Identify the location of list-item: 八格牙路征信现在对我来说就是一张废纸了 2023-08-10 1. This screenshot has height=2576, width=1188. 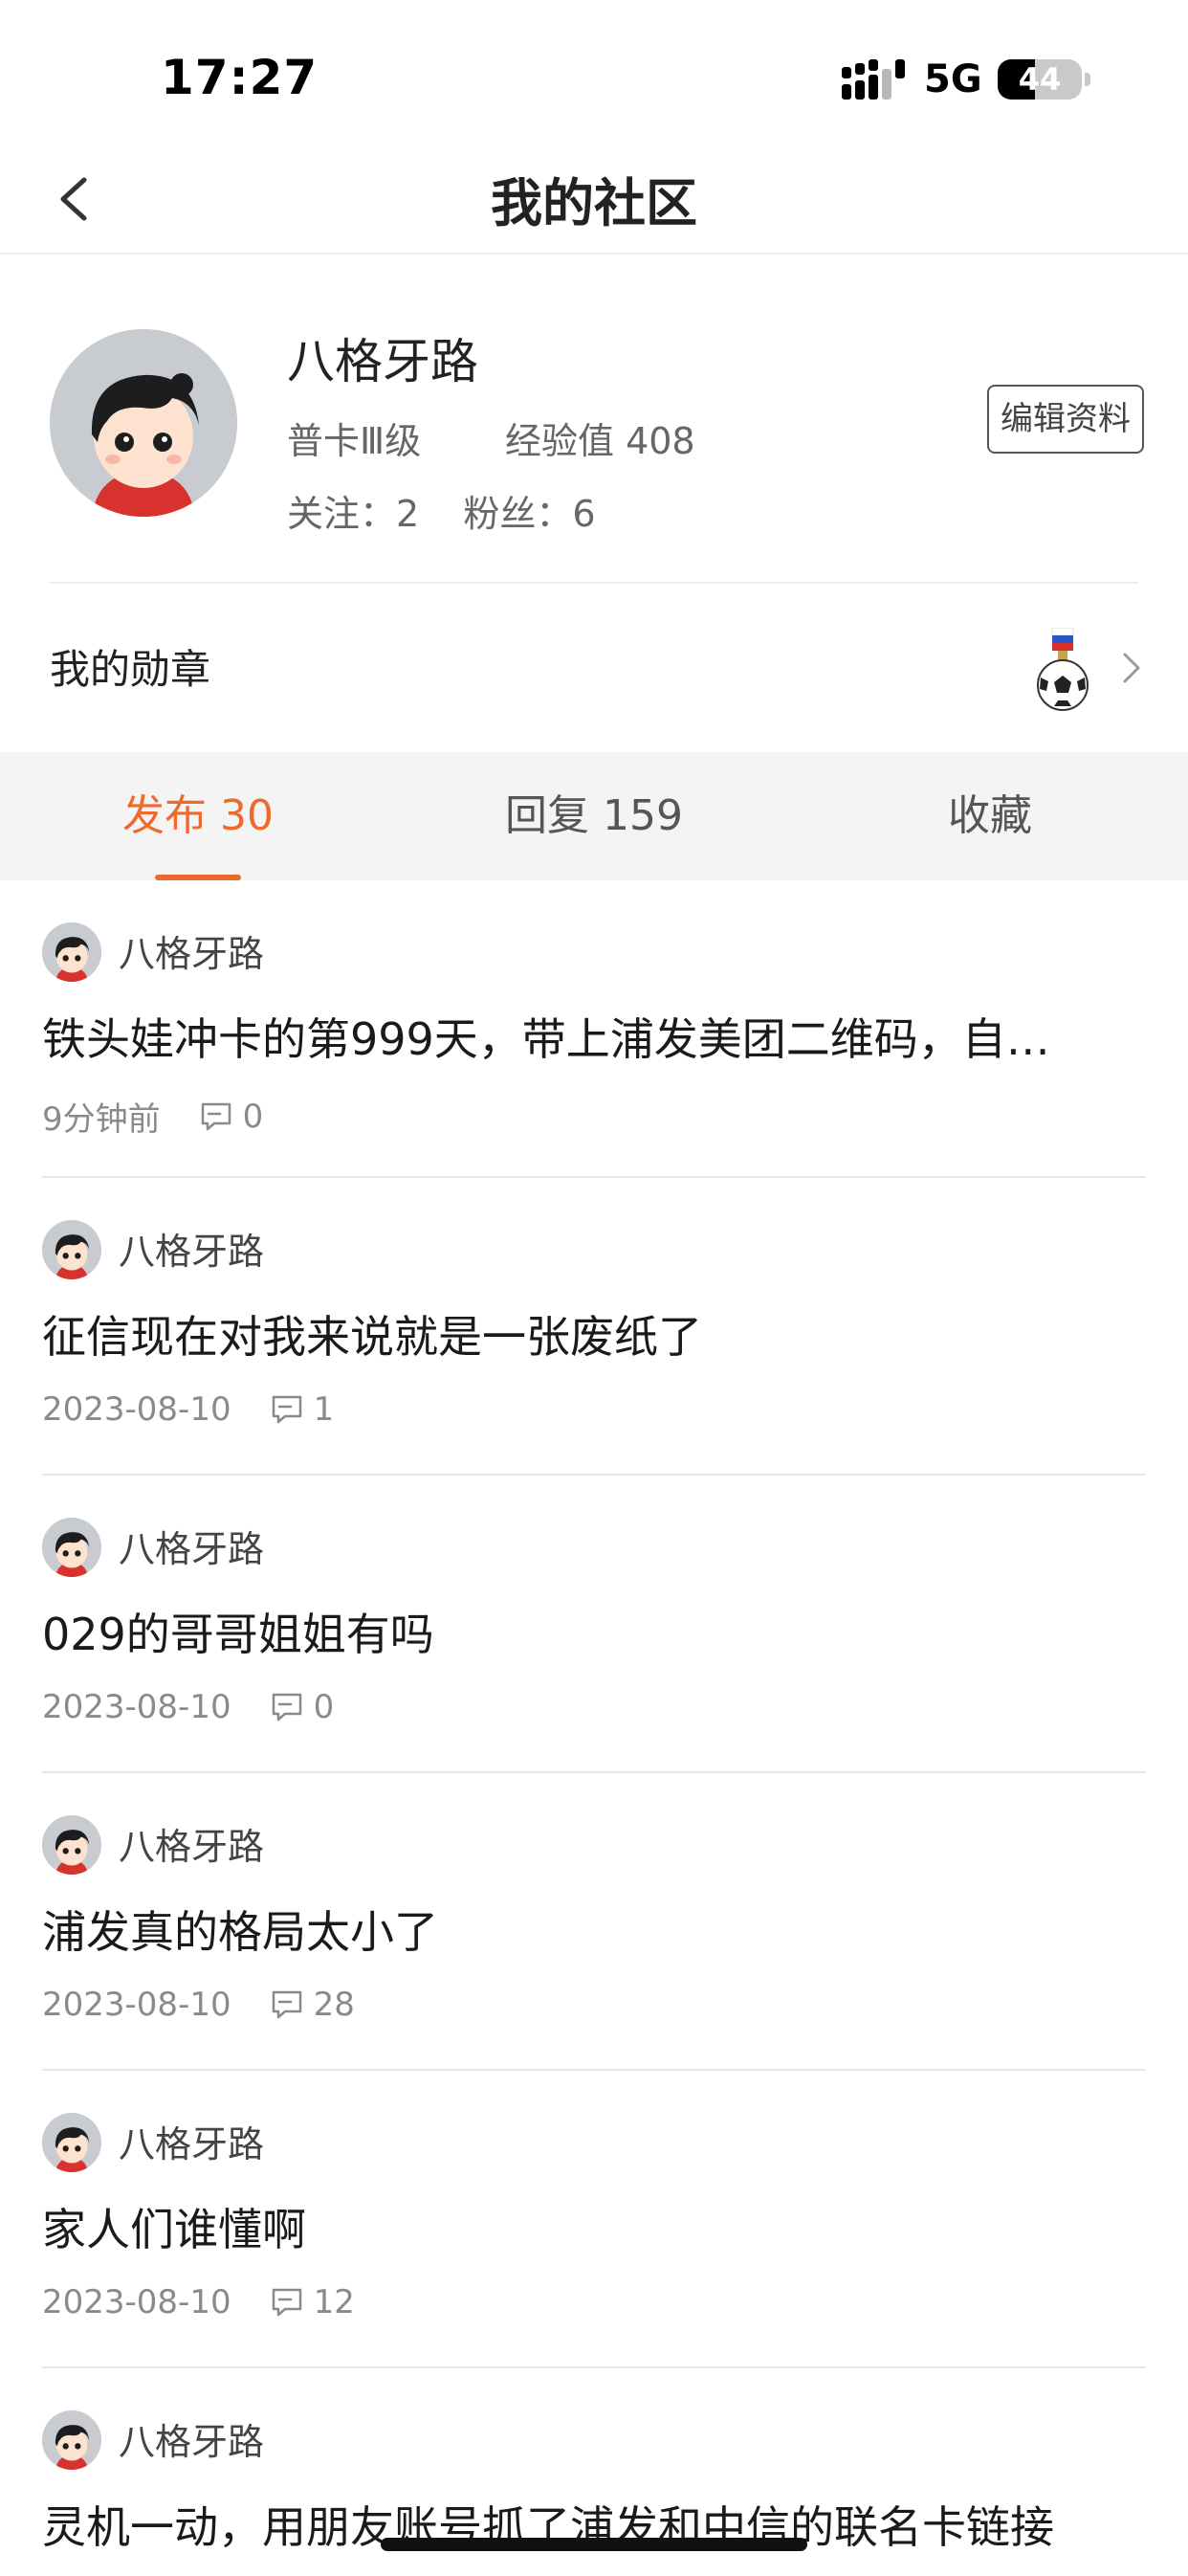
(594, 1327).